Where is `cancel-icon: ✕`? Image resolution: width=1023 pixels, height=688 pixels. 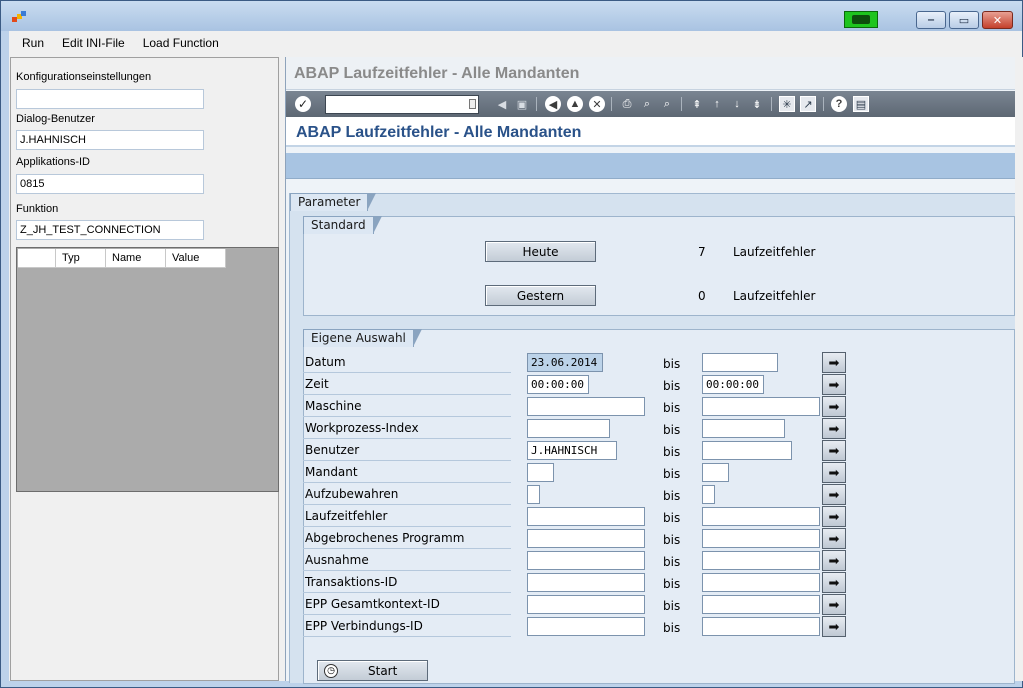
cancel-icon: ✕ is located at coordinates (597, 104).